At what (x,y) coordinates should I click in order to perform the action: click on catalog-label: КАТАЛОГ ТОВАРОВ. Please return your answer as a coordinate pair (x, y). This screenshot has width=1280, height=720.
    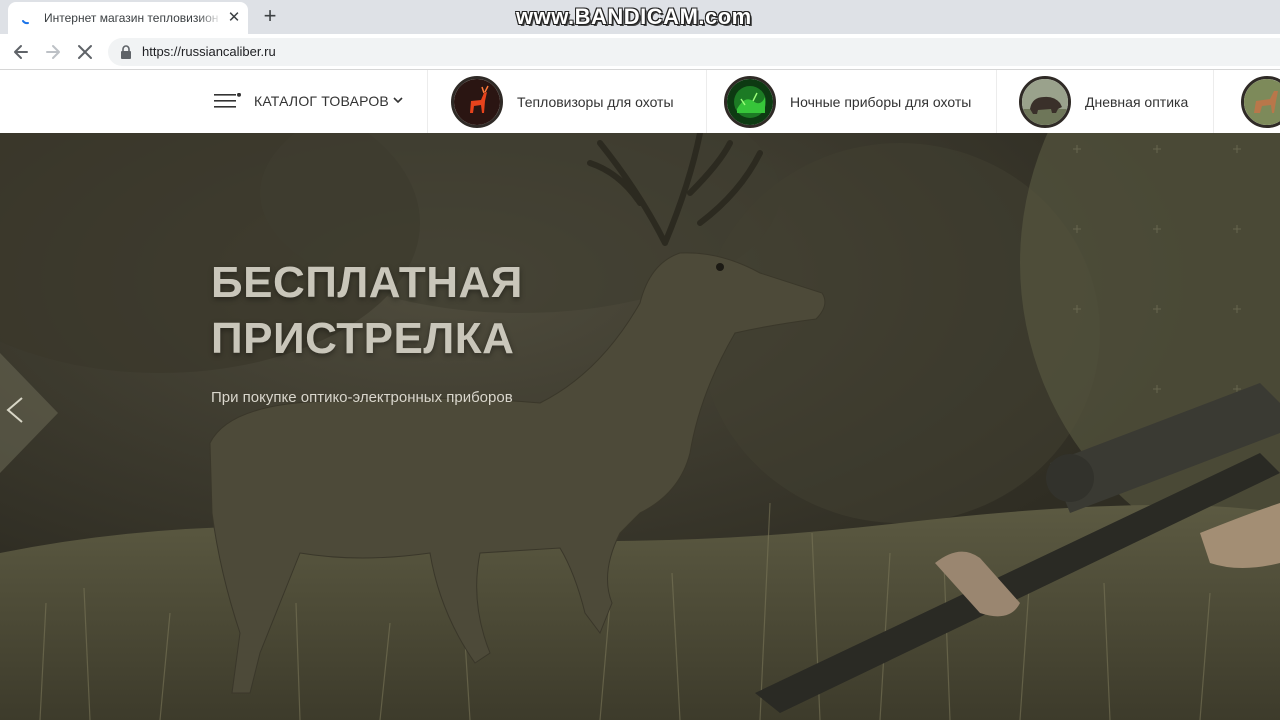
    Looking at the image, I should click on (321, 101).